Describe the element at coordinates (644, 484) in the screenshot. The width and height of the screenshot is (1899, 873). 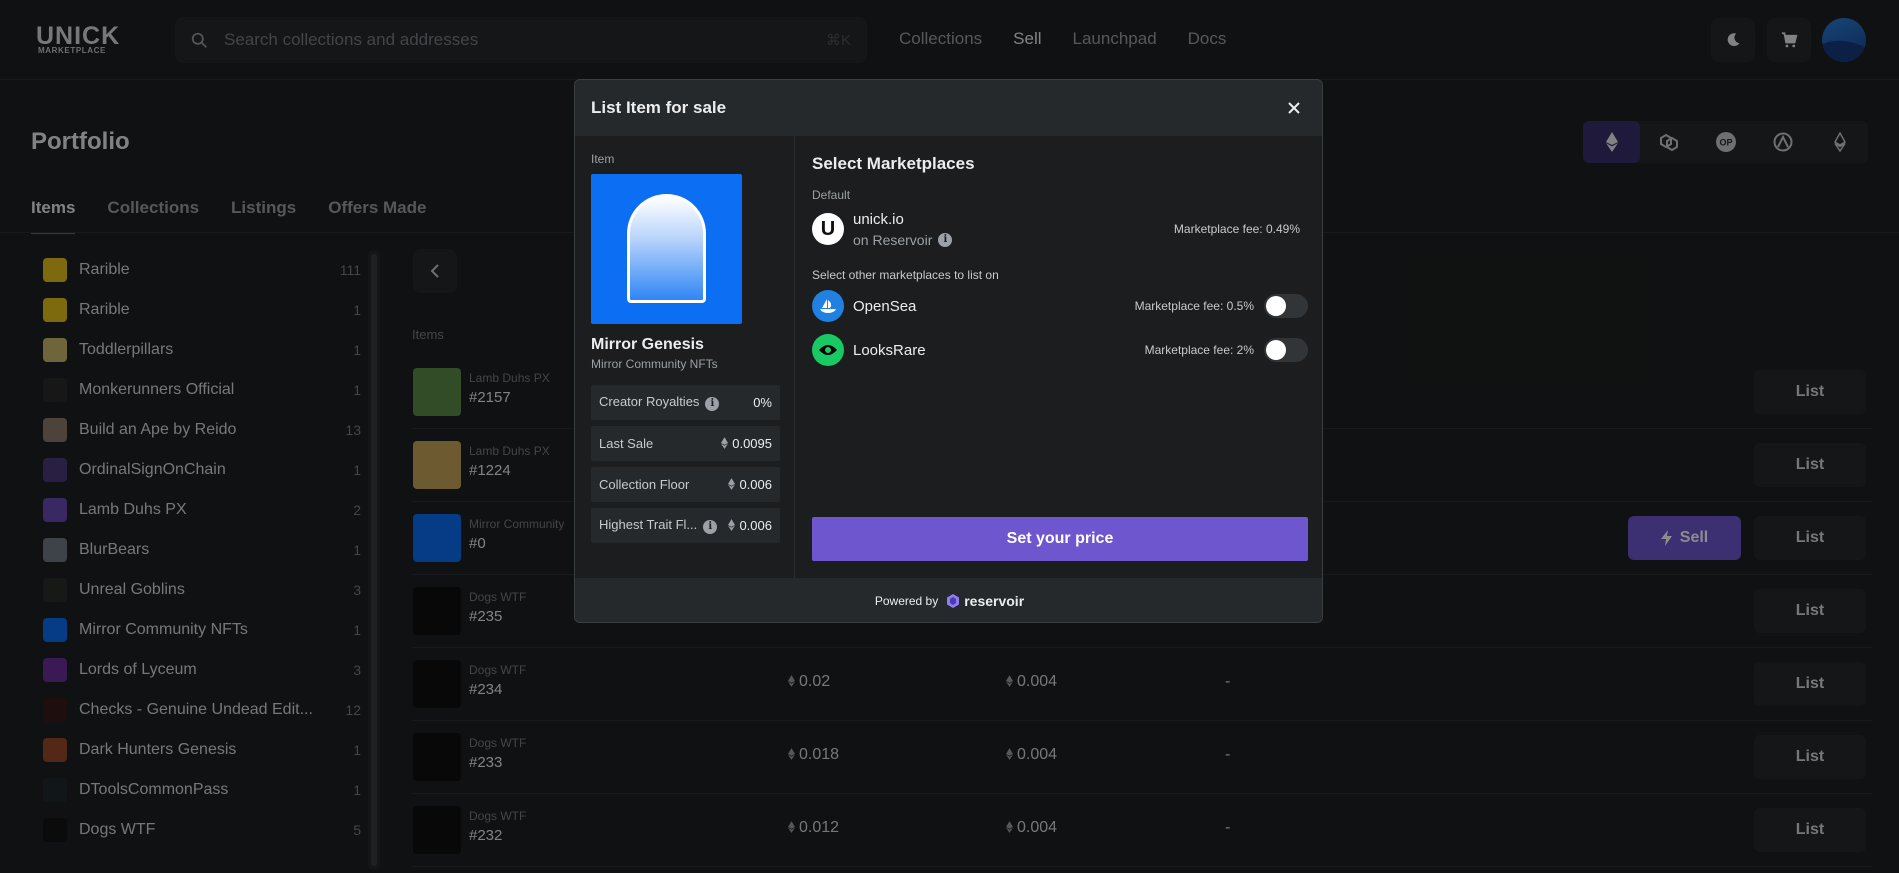
I see `stat-label: Collection Floor` at that location.